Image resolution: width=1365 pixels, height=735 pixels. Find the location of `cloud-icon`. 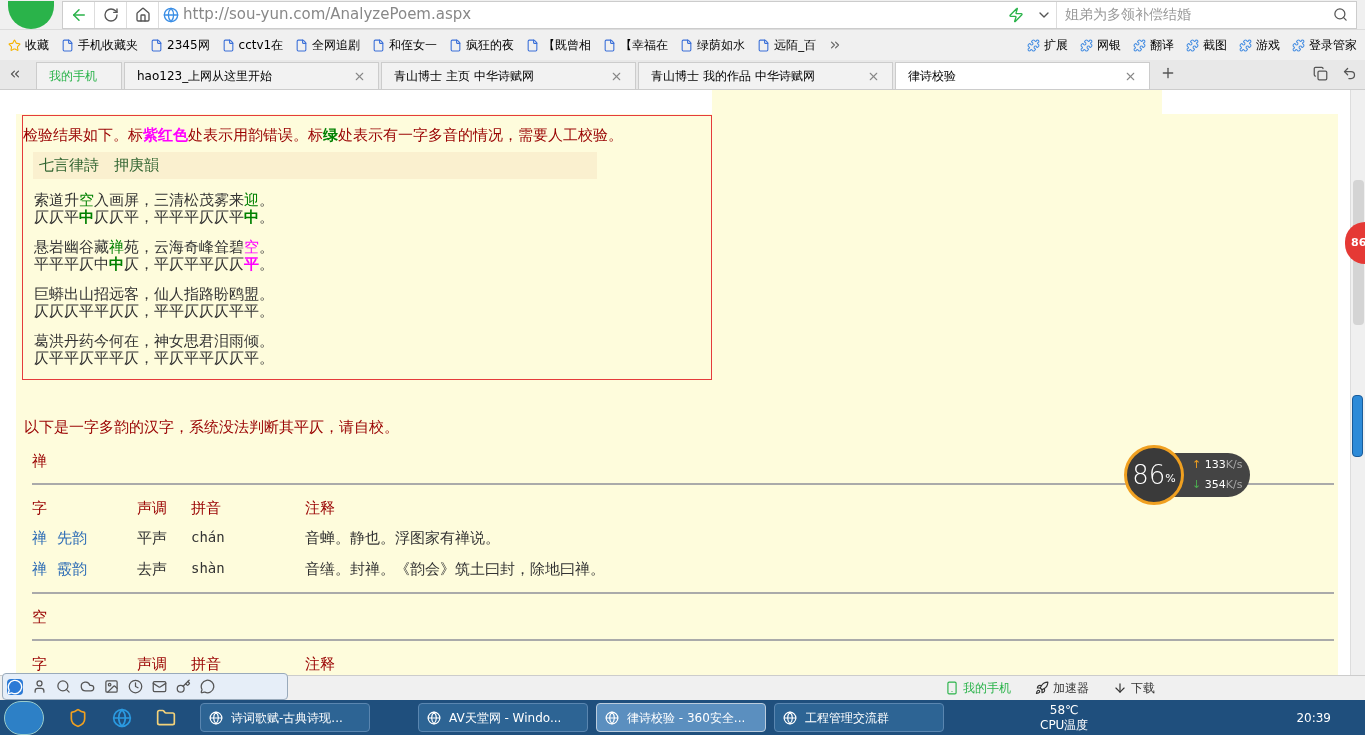

cloud-icon is located at coordinates (87, 686).